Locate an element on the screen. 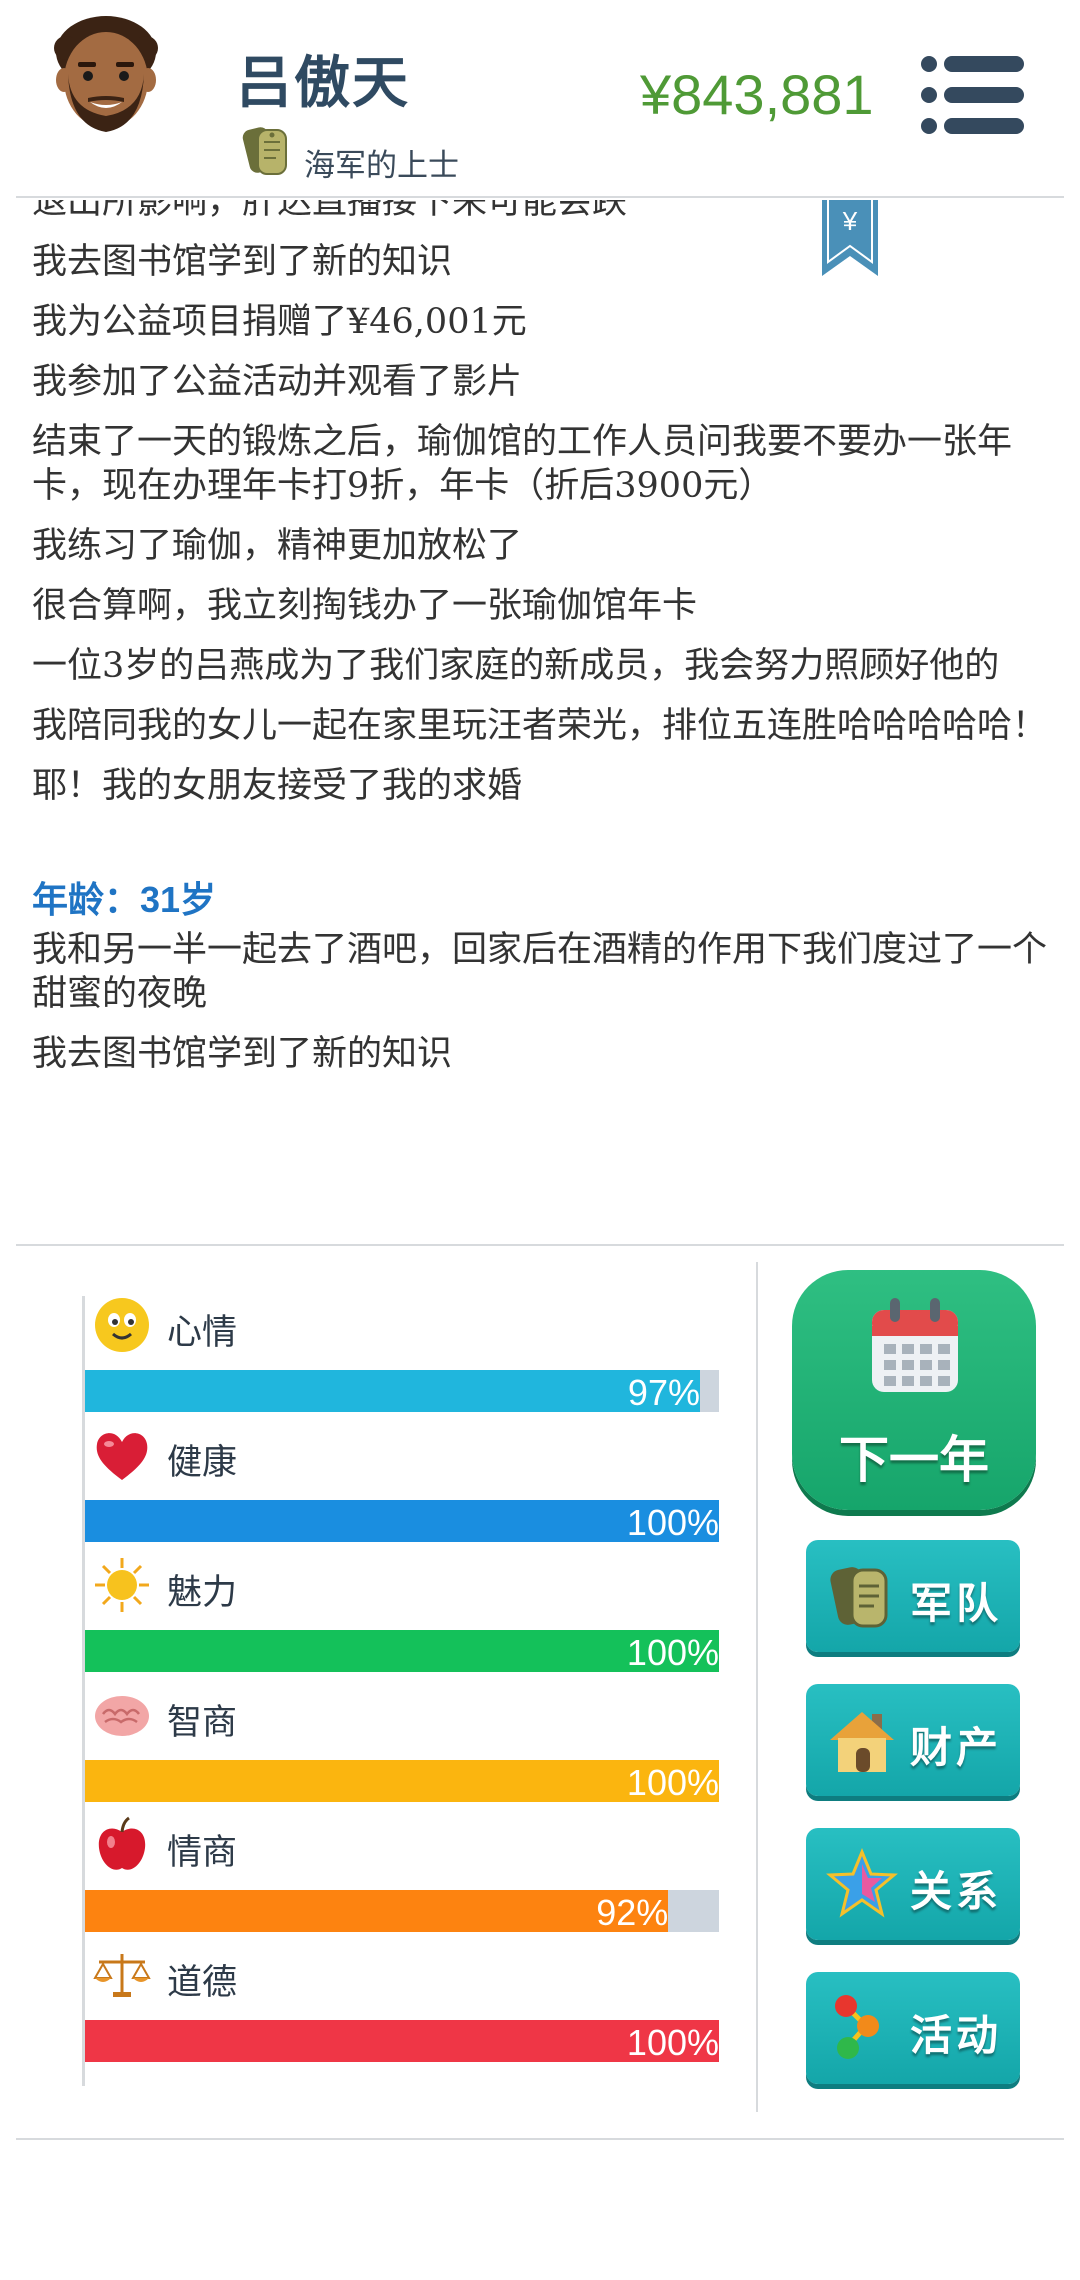 The image size is (1080, 2280). stat-row: 健康 100% is located at coordinates (405, 1491).